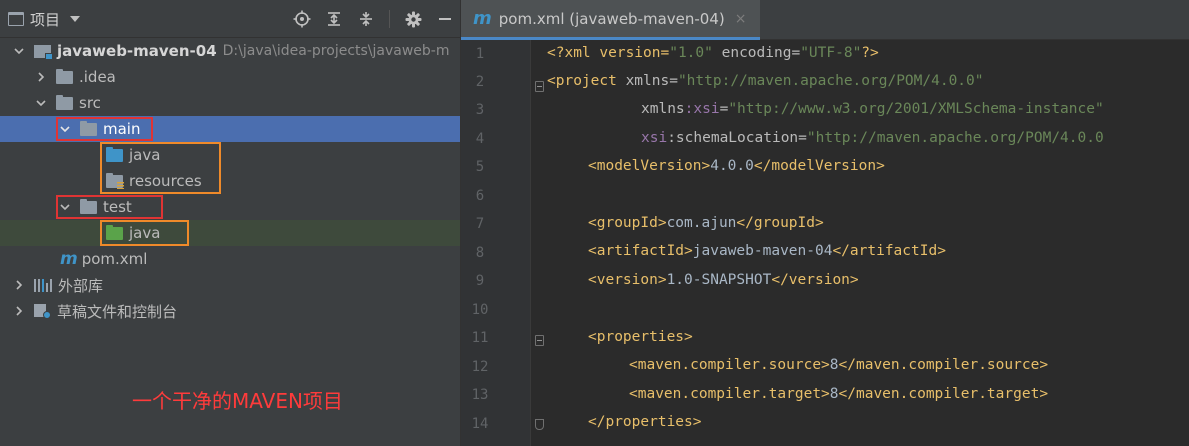 The height and width of the screenshot is (446, 1189). Describe the element at coordinates (815, 280) in the screenshot. I see `xml-tag: </version>` at that location.